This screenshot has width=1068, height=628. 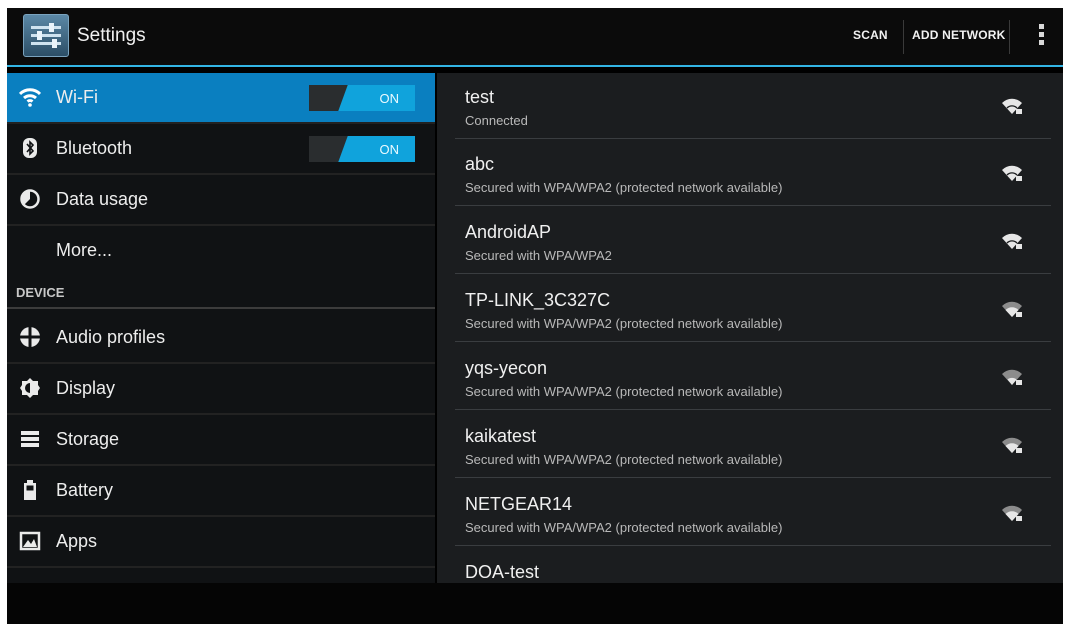 I want to click on wifi-toggle: ON, so click(x=362, y=98).